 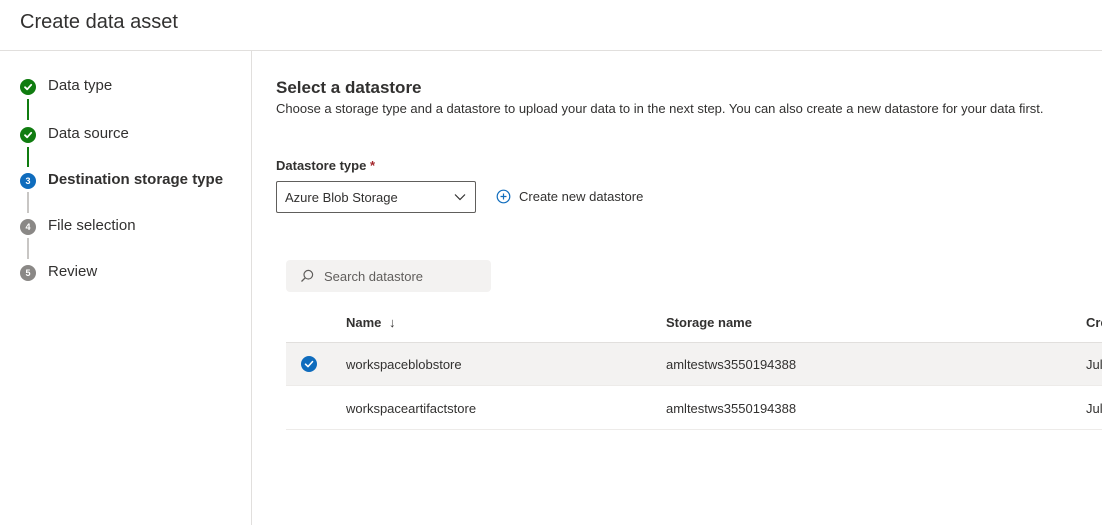 What do you see at coordinates (309, 366) in the screenshot?
I see `selected-check-icon` at bounding box center [309, 366].